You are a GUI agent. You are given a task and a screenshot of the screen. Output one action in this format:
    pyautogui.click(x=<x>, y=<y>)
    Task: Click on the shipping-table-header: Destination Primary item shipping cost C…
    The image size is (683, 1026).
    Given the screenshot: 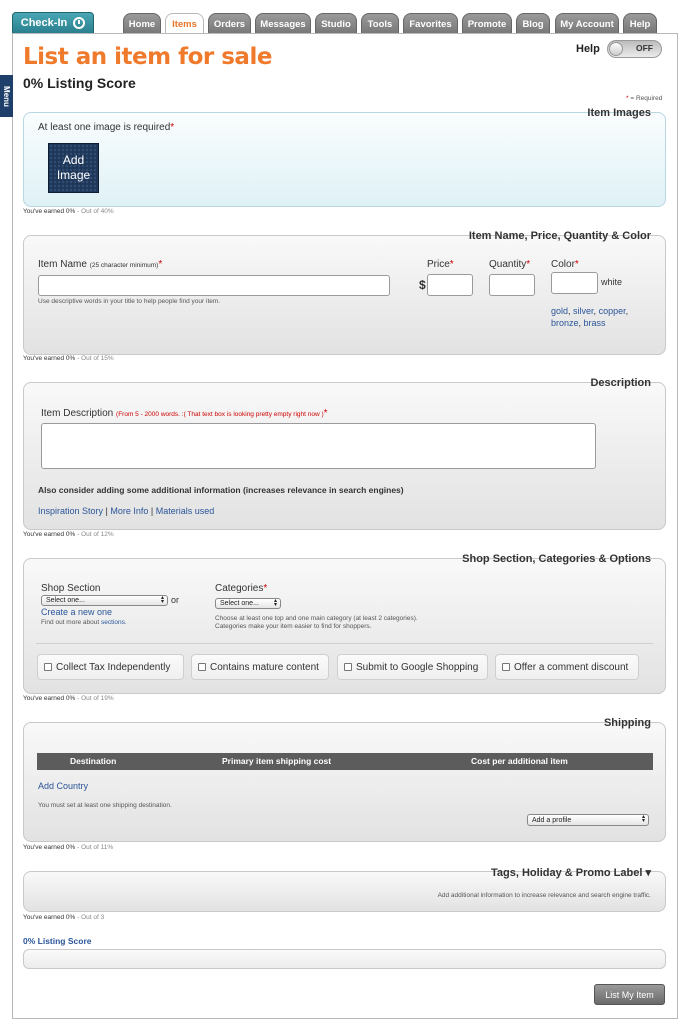 What is the action you would take?
    pyautogui.click(x=345, y=761)
    